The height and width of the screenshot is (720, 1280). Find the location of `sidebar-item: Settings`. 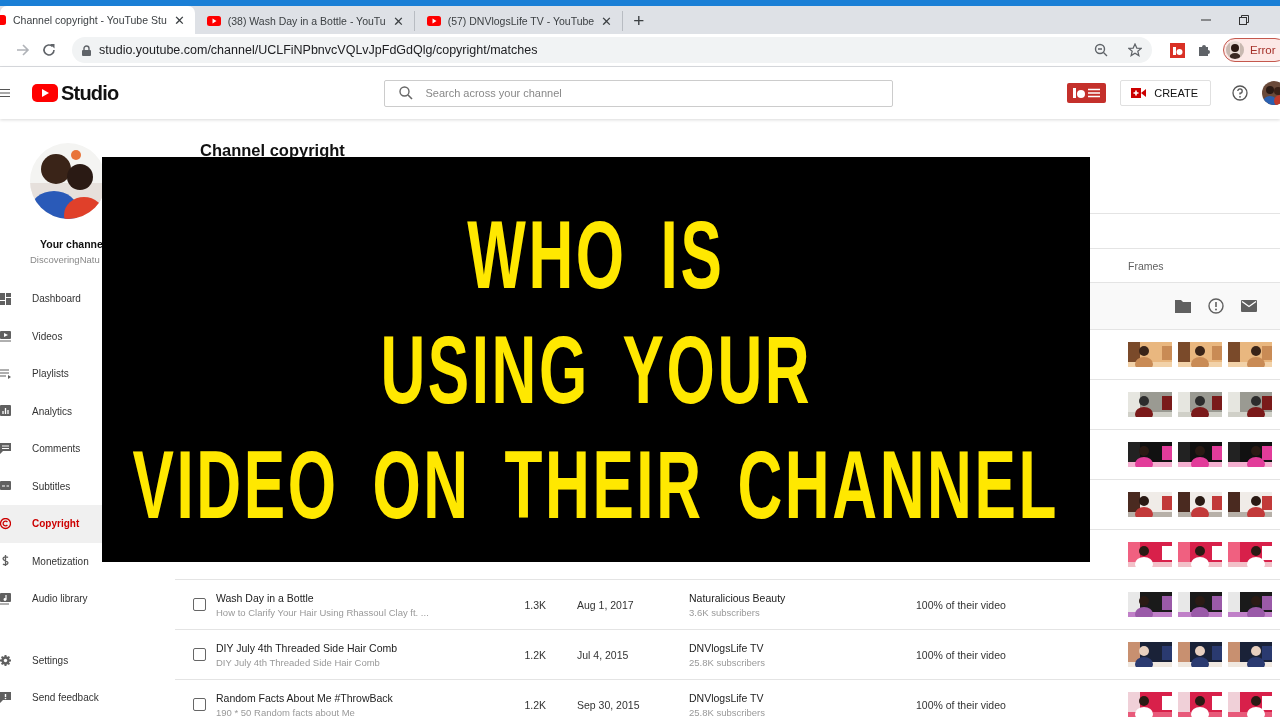

sidebar-item: Settings is located at coordinates (51, 660).